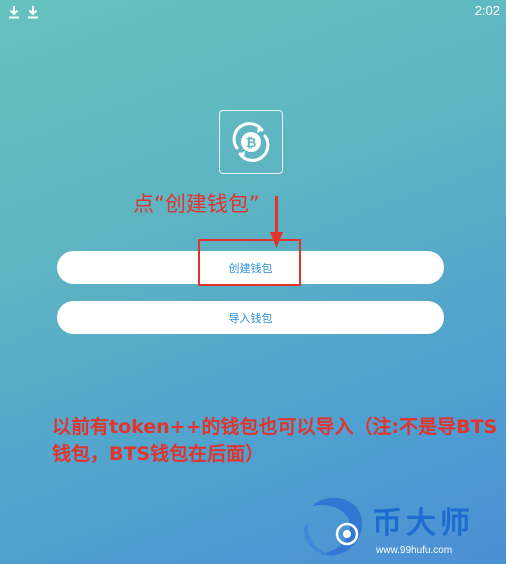 The image size is (506, 564). Describe the element at coordinates (253, 12) in the screenshot. I see `status-bar: 2:02` at that location.